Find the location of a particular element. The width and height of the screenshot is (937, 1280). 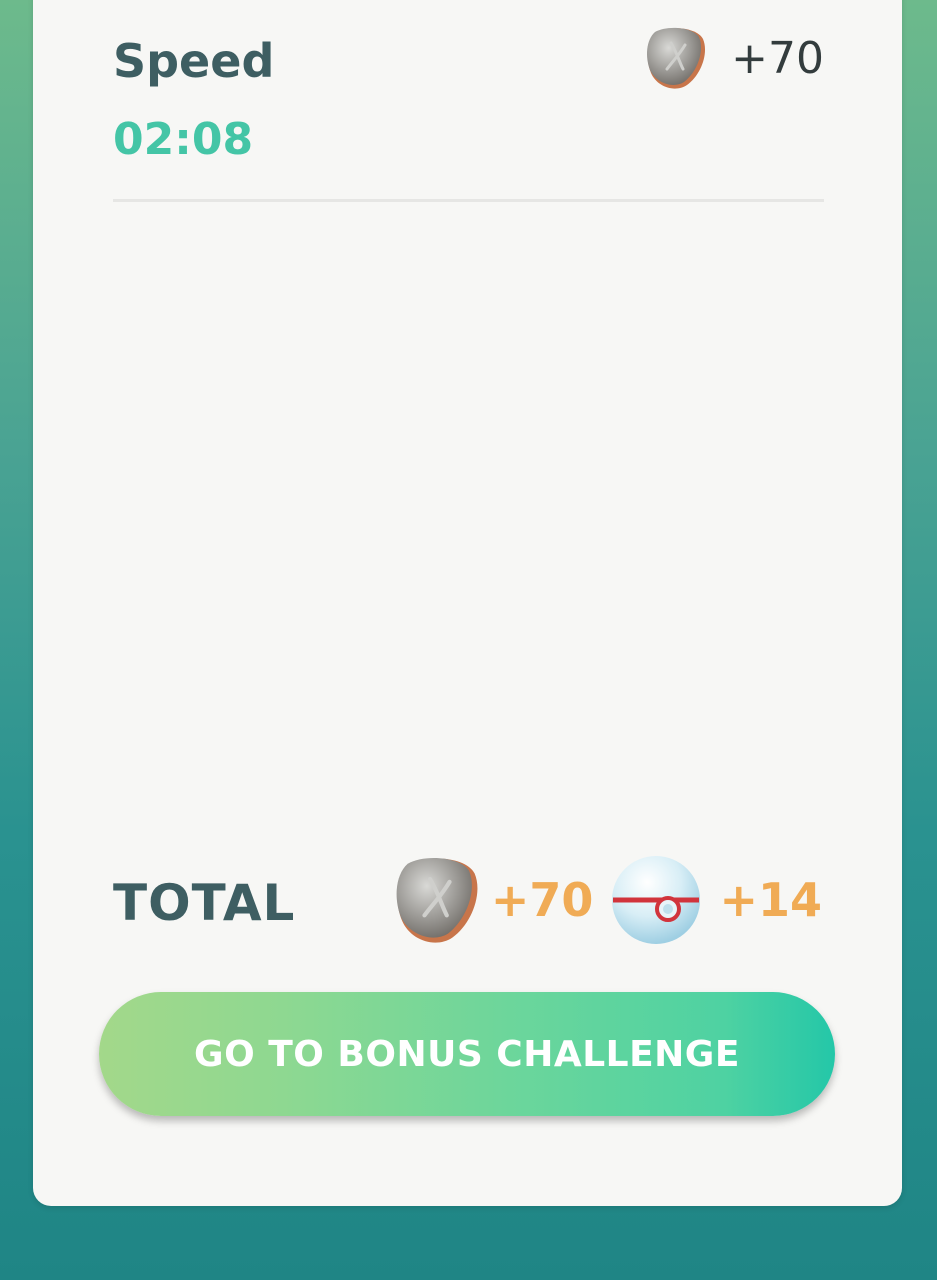

total-ball-amount: +14 is located at coordinates (770, 900).